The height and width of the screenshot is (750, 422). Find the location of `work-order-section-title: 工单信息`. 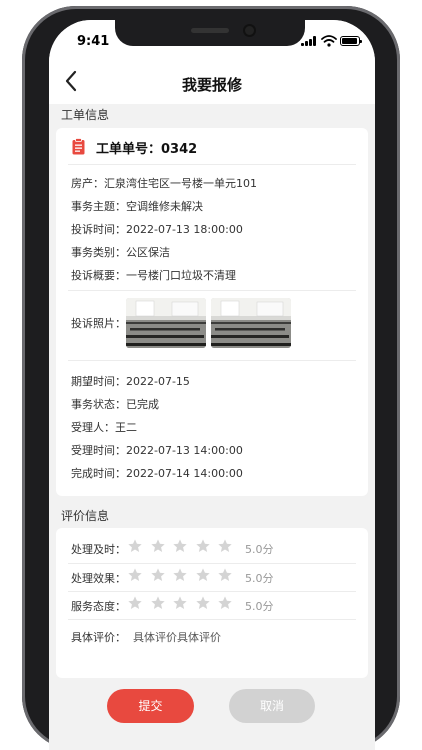

work-order-section-title: 工单信息 is located at coordinates (85, 115).